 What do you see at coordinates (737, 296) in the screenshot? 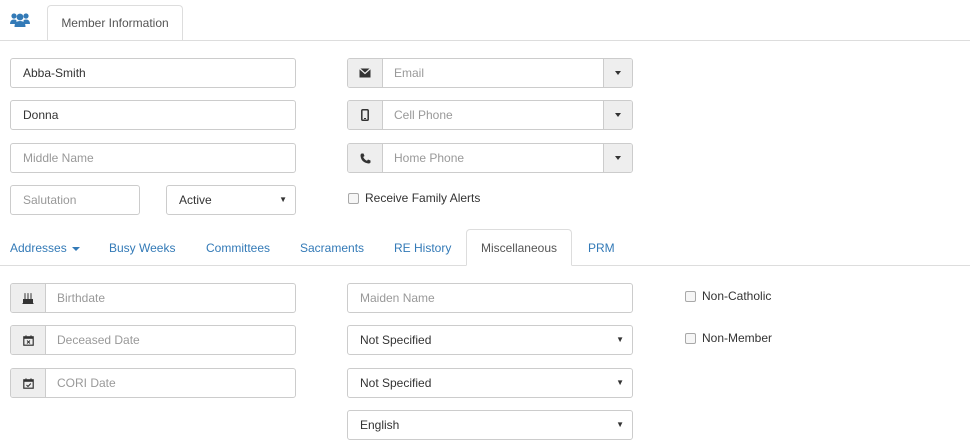
I see `non-catholic-label: Non-Catholic` at bounding box center [737, 296].